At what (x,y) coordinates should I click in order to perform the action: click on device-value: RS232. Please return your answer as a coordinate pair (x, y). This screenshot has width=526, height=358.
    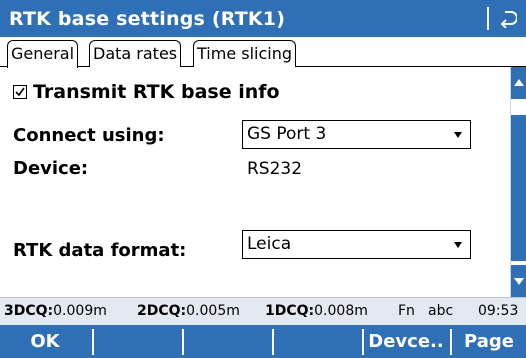
    Looking at the image, I should click on (275, 169).